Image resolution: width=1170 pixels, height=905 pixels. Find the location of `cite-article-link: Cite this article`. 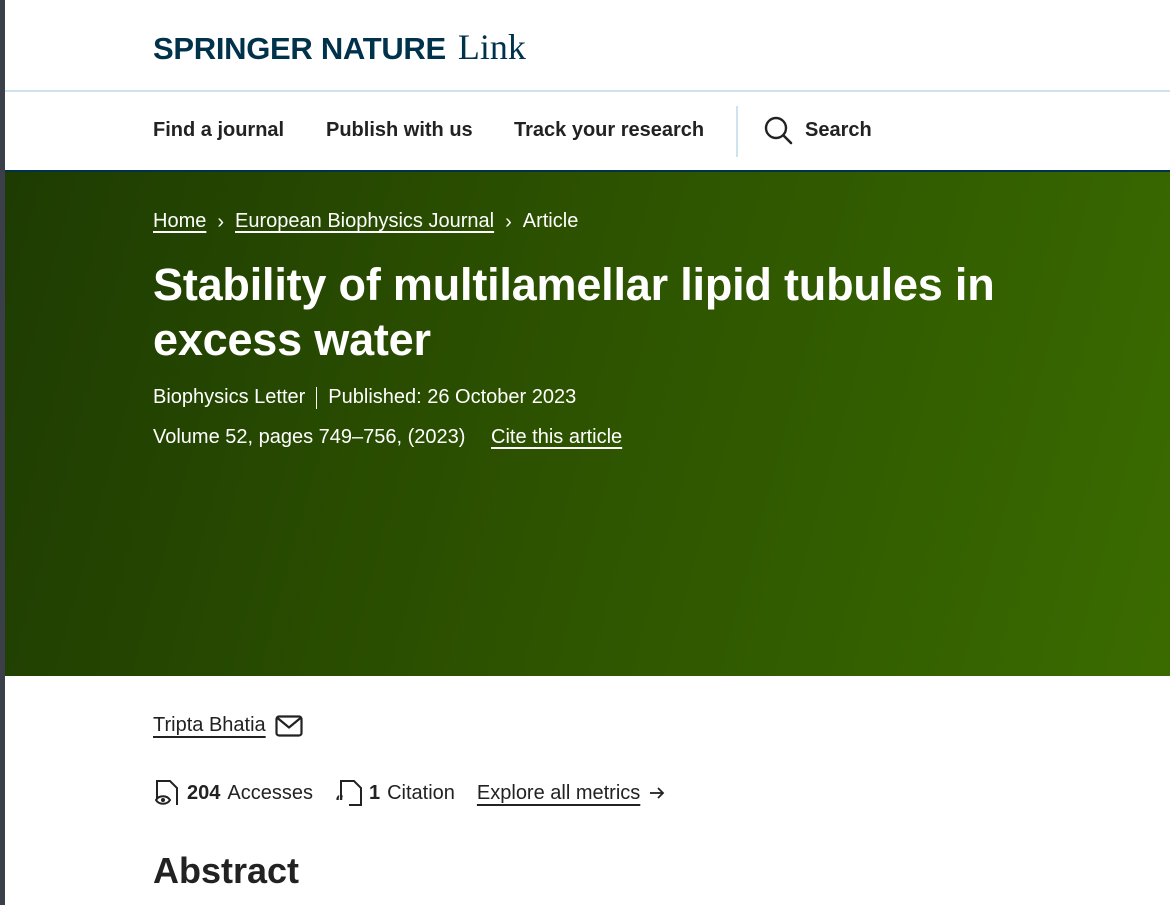

cite-article-link: Cite this article is located at coordinates (556, 437).